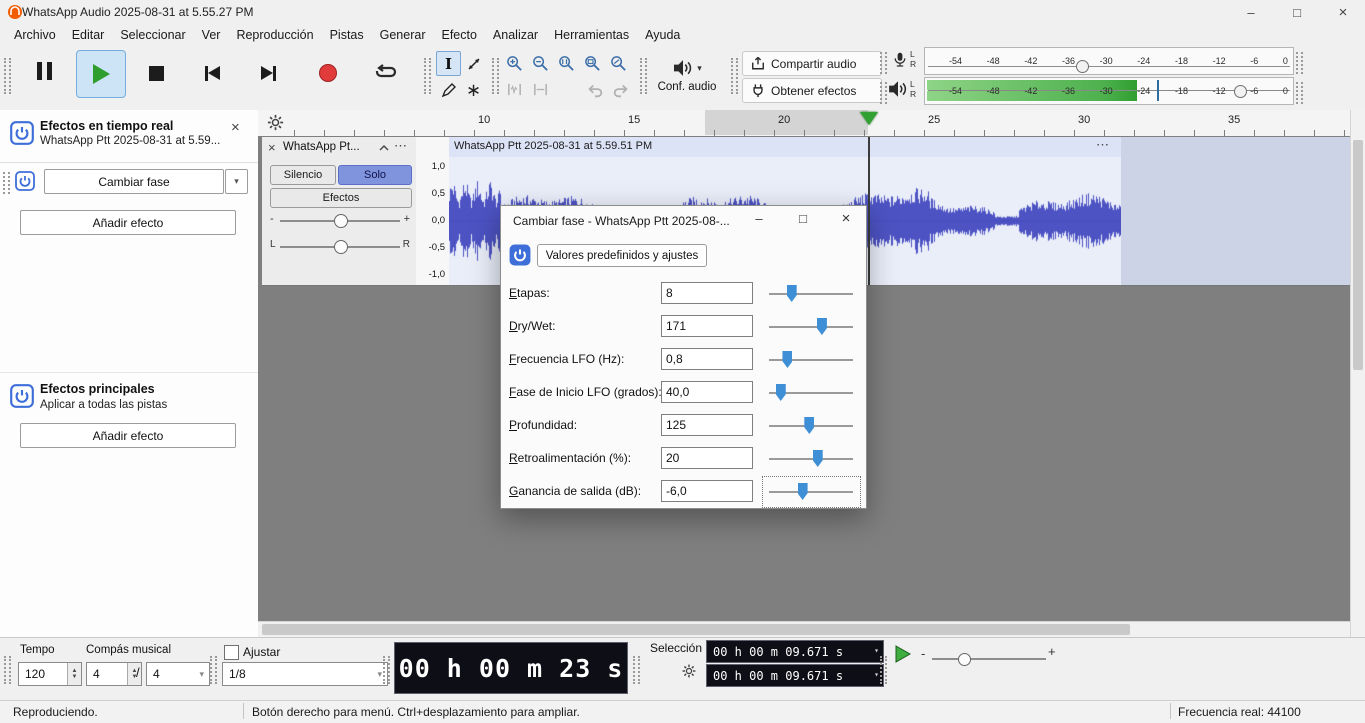 The width and height of the screenshot is (1365, 723). Describe the element at coordinates (328, 73) in the screenshot. I see `record-button` at that location.